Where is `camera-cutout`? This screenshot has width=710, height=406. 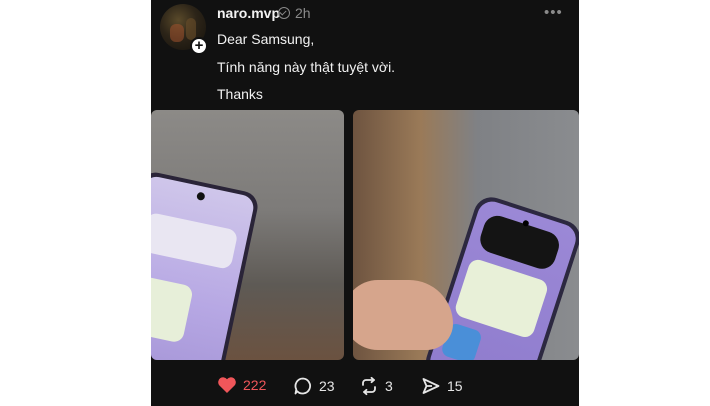 camera-cutout is located at coordinates (201, 196).